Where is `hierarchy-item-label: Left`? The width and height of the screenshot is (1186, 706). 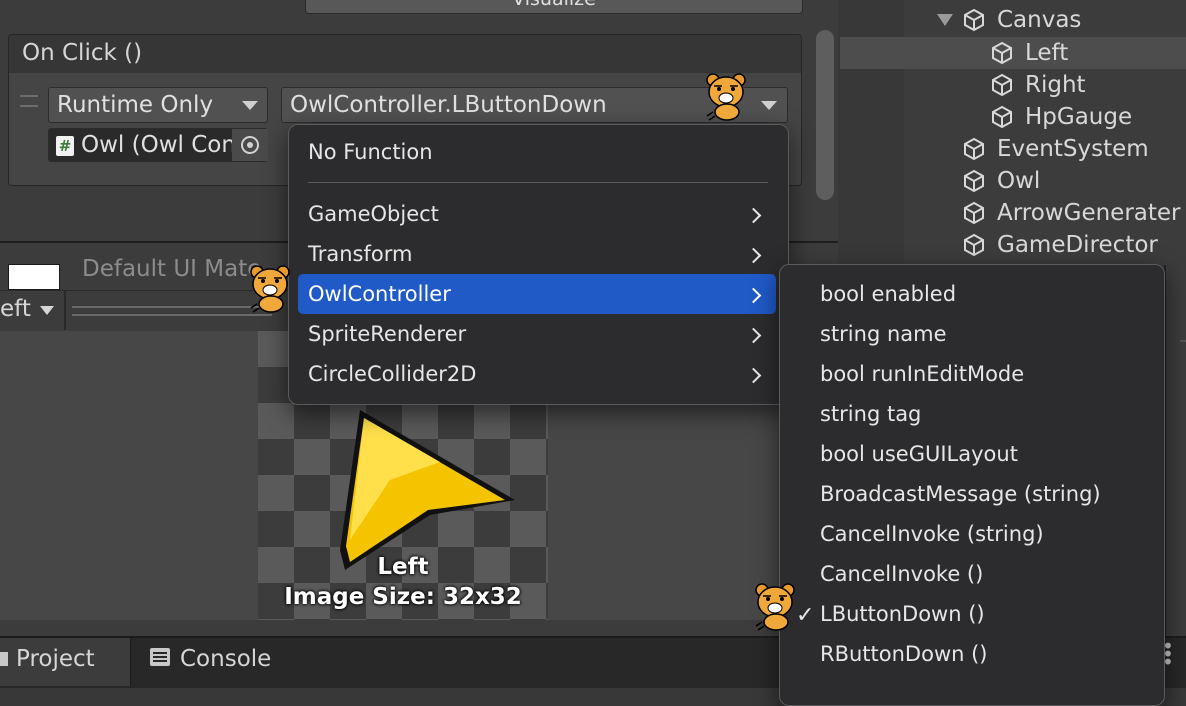
hierarchy-item-label: Left is located at coordinates (1047, 53).